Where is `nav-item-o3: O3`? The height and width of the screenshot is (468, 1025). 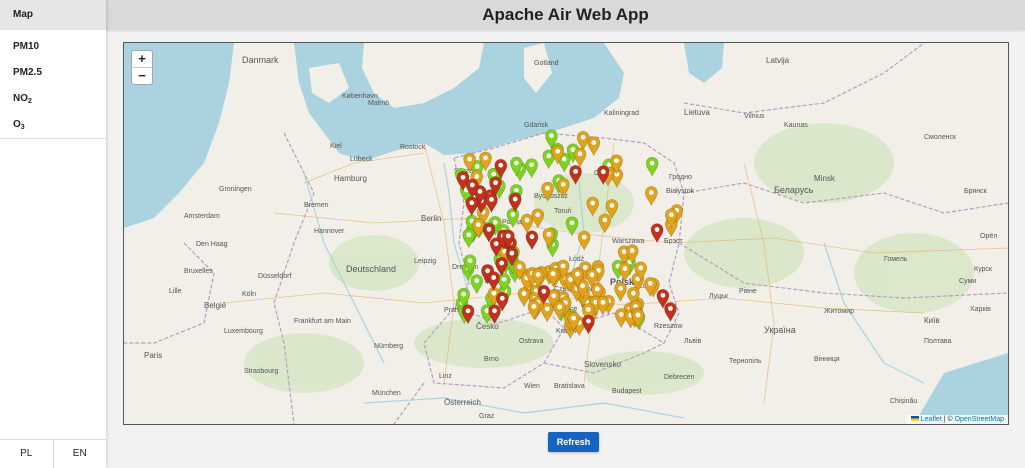
nav-item-o3: O3 is located at coordinates (53, 125).